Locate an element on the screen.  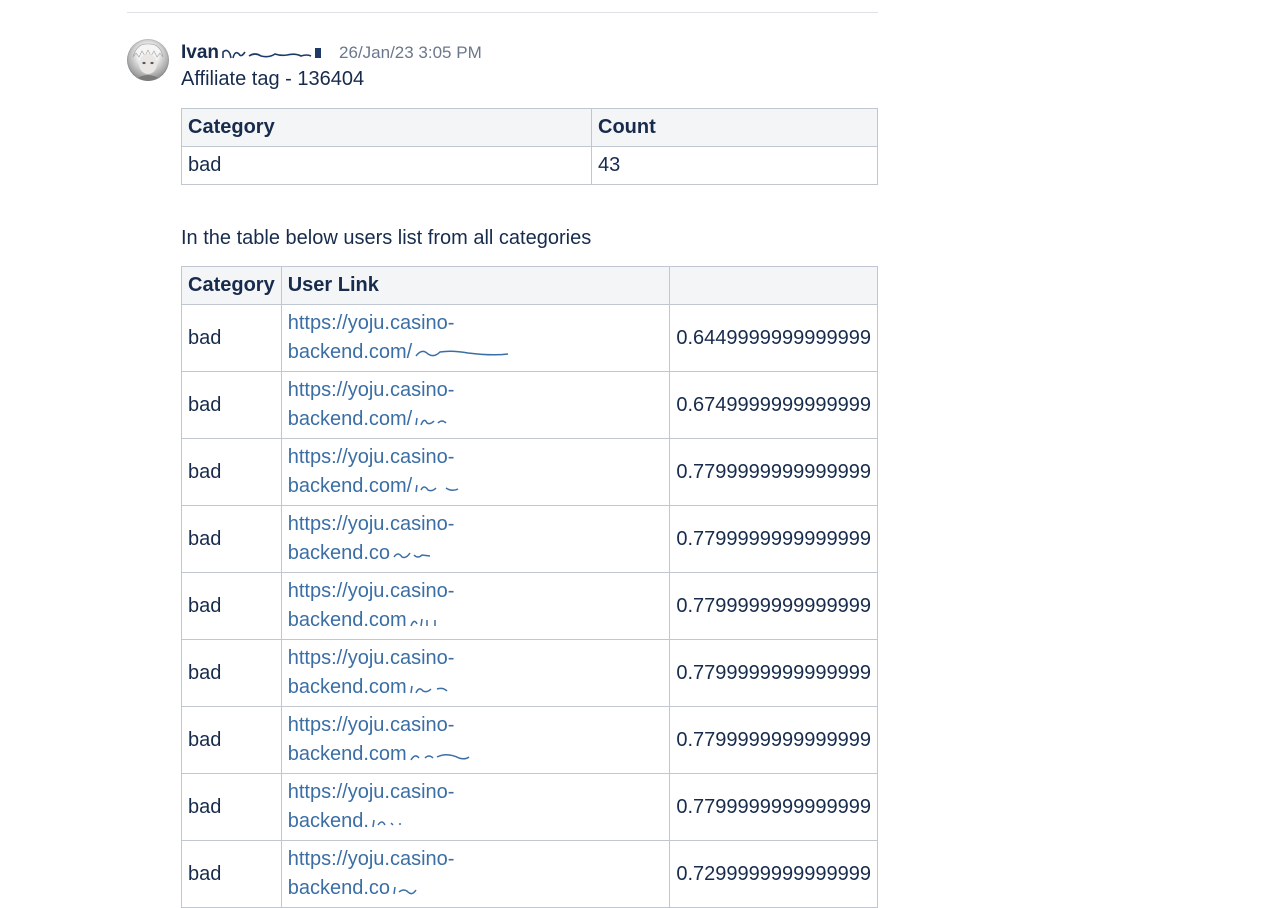
comment-timestamp: 26/Jan/23 3:05 PM is located at coordinates (410, 53).